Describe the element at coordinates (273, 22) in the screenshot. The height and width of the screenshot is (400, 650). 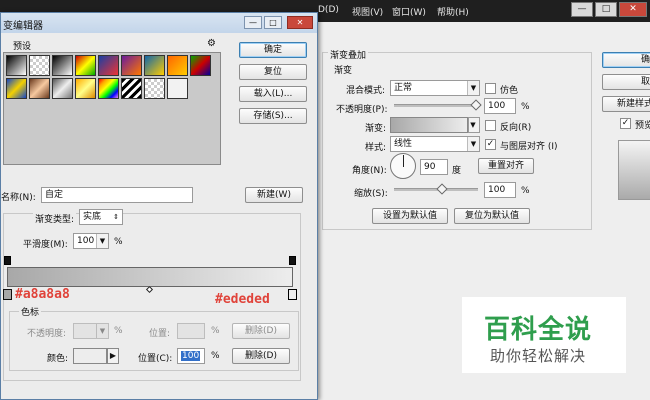
I see `dialog-maximize-button: □` at that location.